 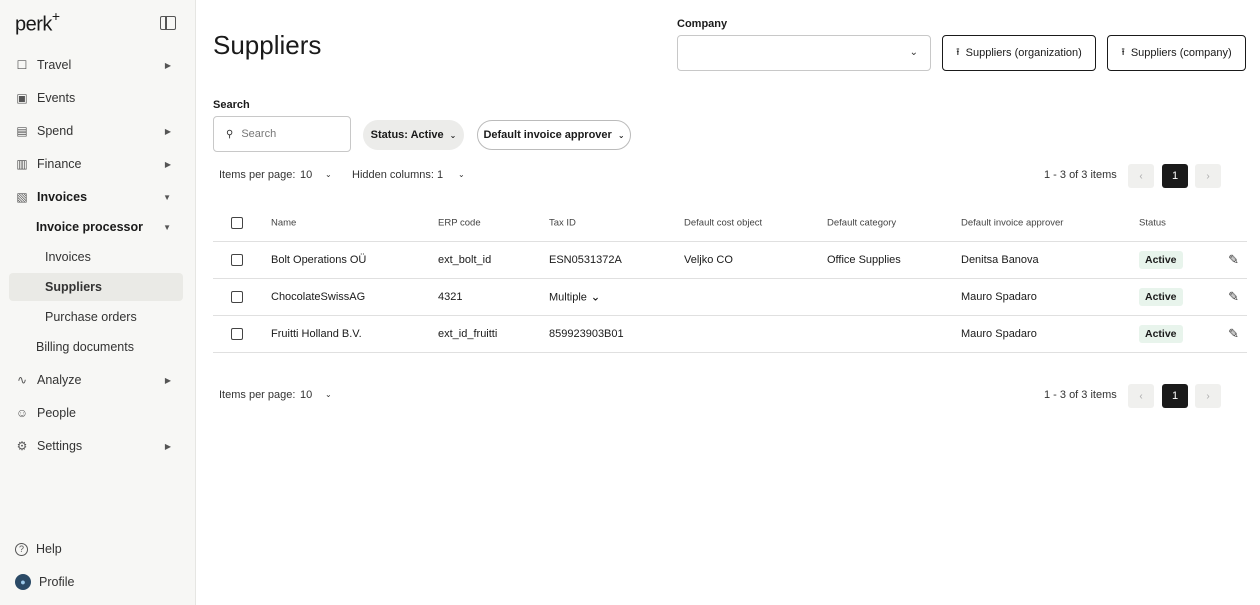 I want to click on status-filter: Status: Active ⌄, so click(x=413, y=135).